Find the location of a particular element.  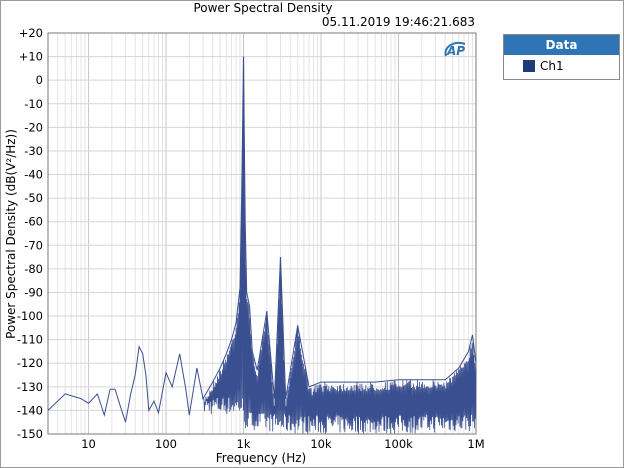

y-tick-label: -100 is located at coordinates (30, 316).